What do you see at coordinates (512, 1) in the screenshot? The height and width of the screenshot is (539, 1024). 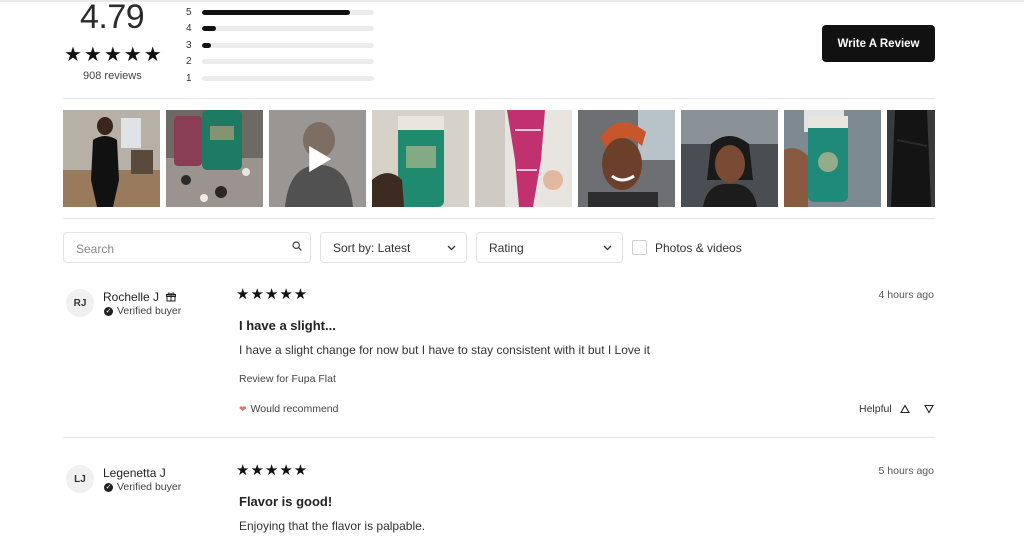 I see `top-divider` at bounding box center [512, 1].